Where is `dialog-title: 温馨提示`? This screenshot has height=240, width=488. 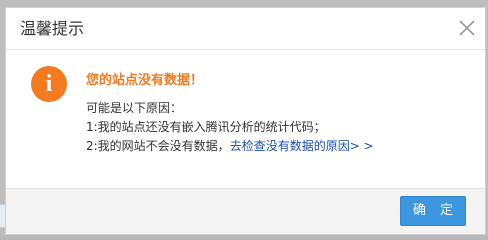 dialog-title: 温馨提示 is located at coordinates (52, 28).